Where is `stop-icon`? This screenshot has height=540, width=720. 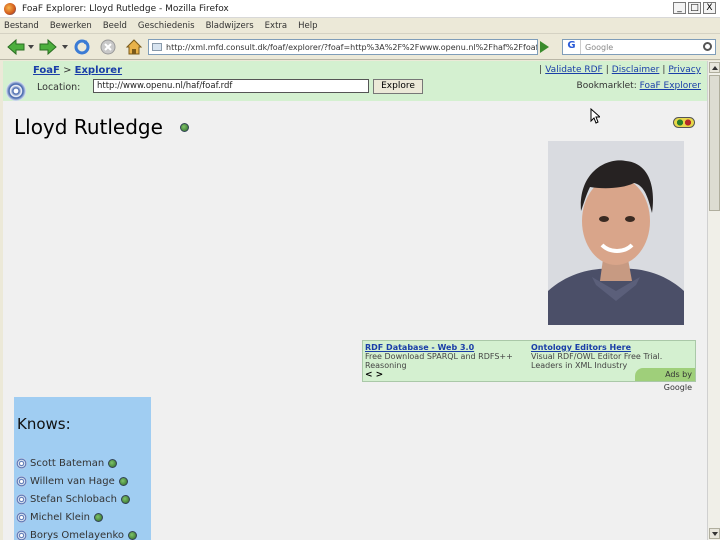
stop-icon is located at coordinates (108, 47).